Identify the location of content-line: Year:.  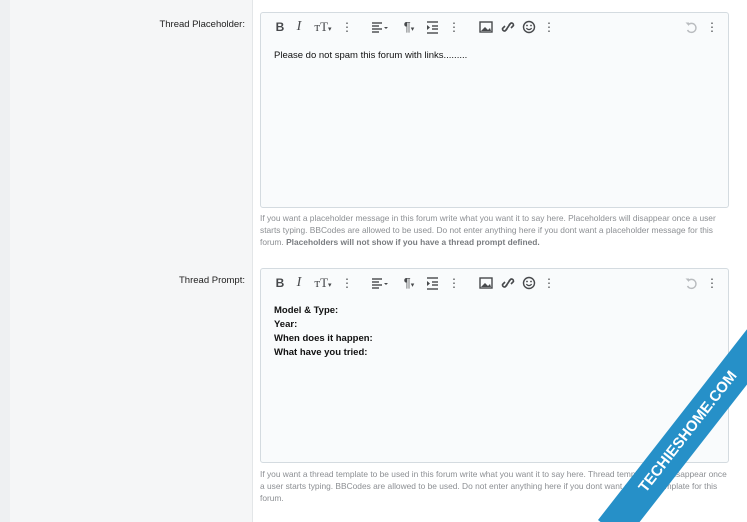
(286, 324).